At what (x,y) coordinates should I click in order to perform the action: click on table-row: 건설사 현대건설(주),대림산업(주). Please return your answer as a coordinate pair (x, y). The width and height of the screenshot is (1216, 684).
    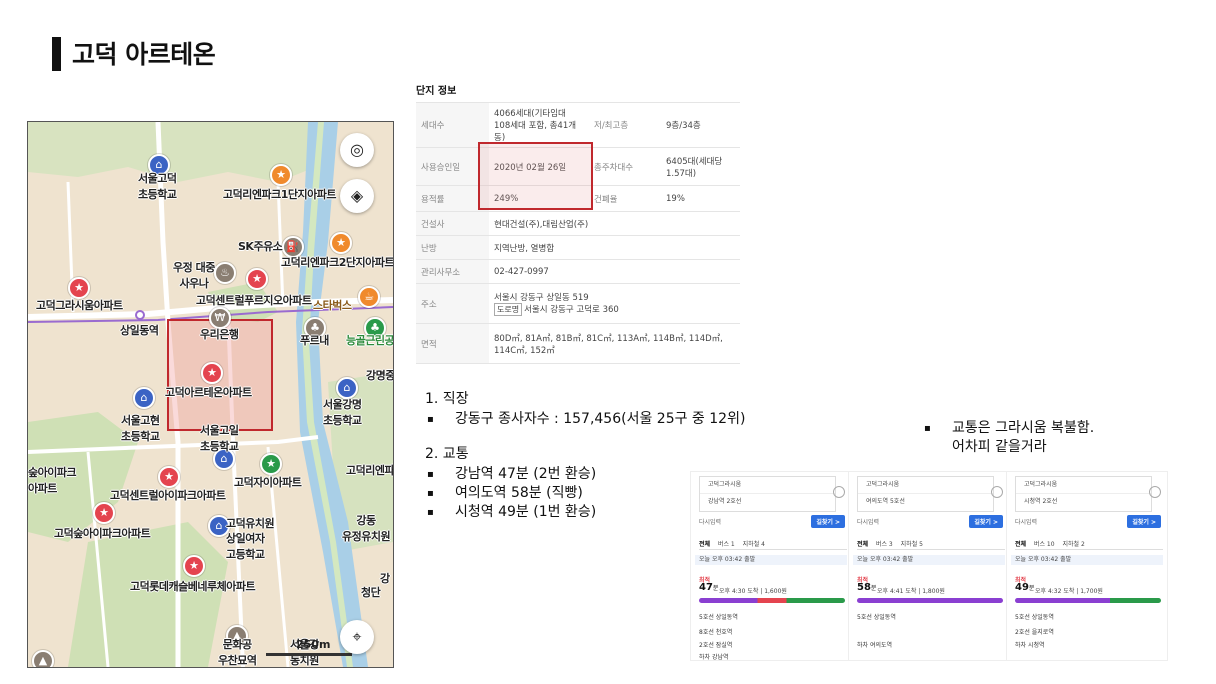
    Looking at the image, I should click on (578, 223).